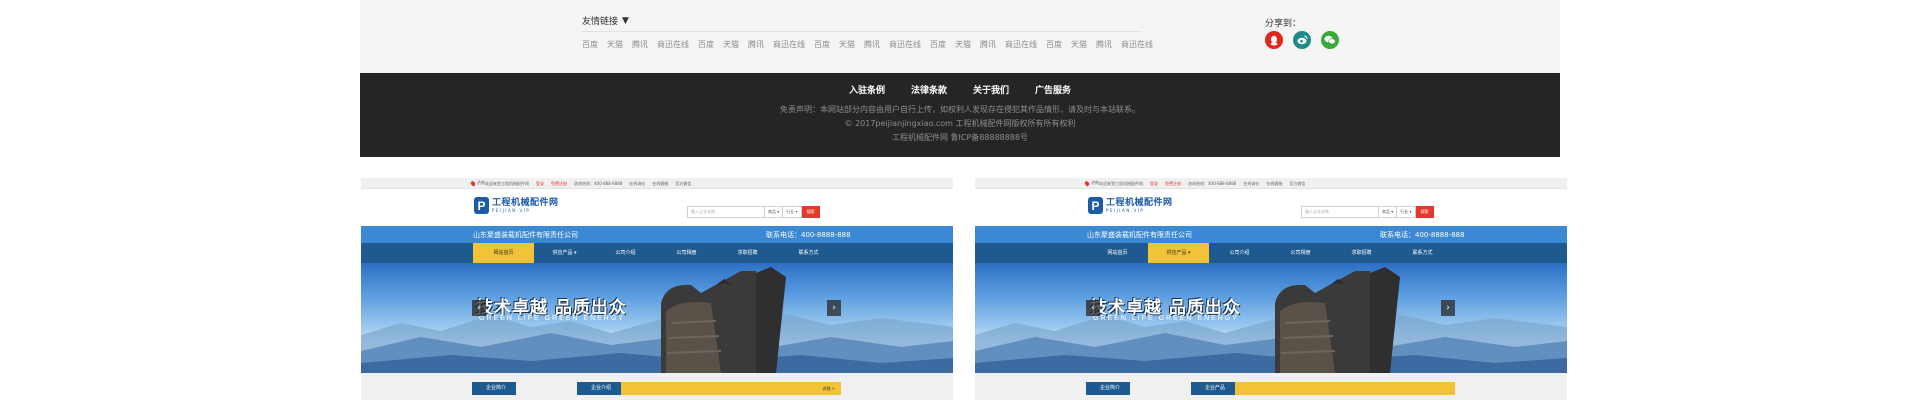 The width and height of the screenshot is (1920, 400). I want to click on wechat-icon, so click(1330, 40).